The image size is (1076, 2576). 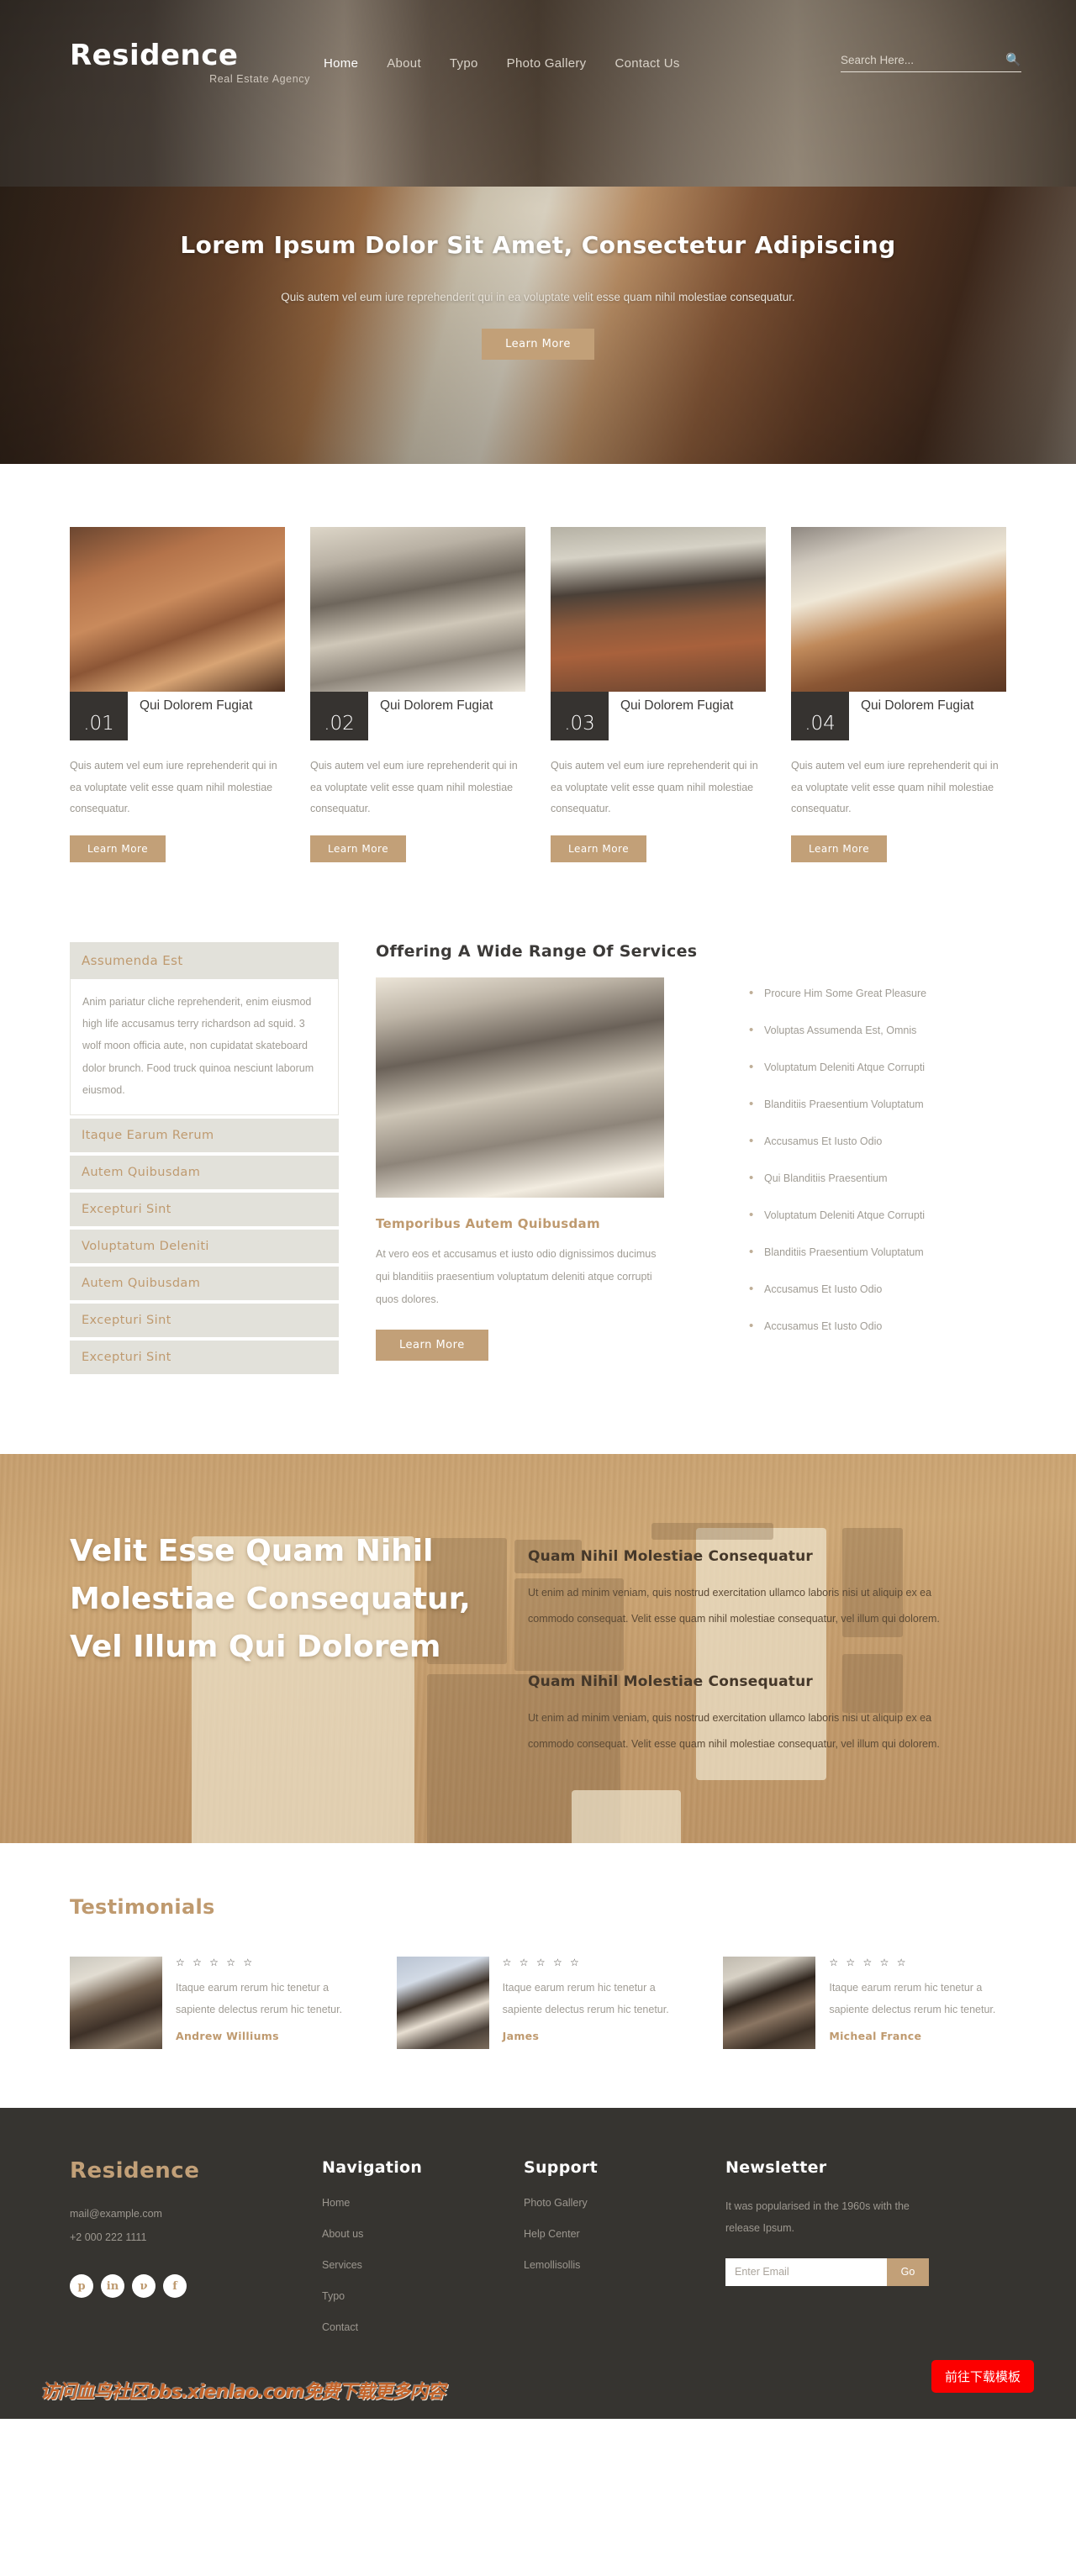 What do you see at coordinates (112, 2286) in the screenshot?
I see `linkedin-icon: in` at bounding box center [112, 2286].